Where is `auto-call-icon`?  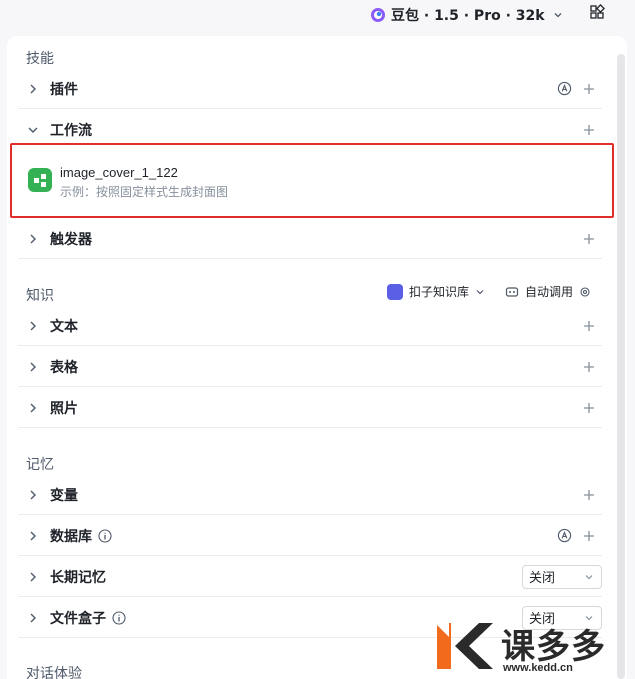 auto-call-icon is located at coordinates (512, 291).